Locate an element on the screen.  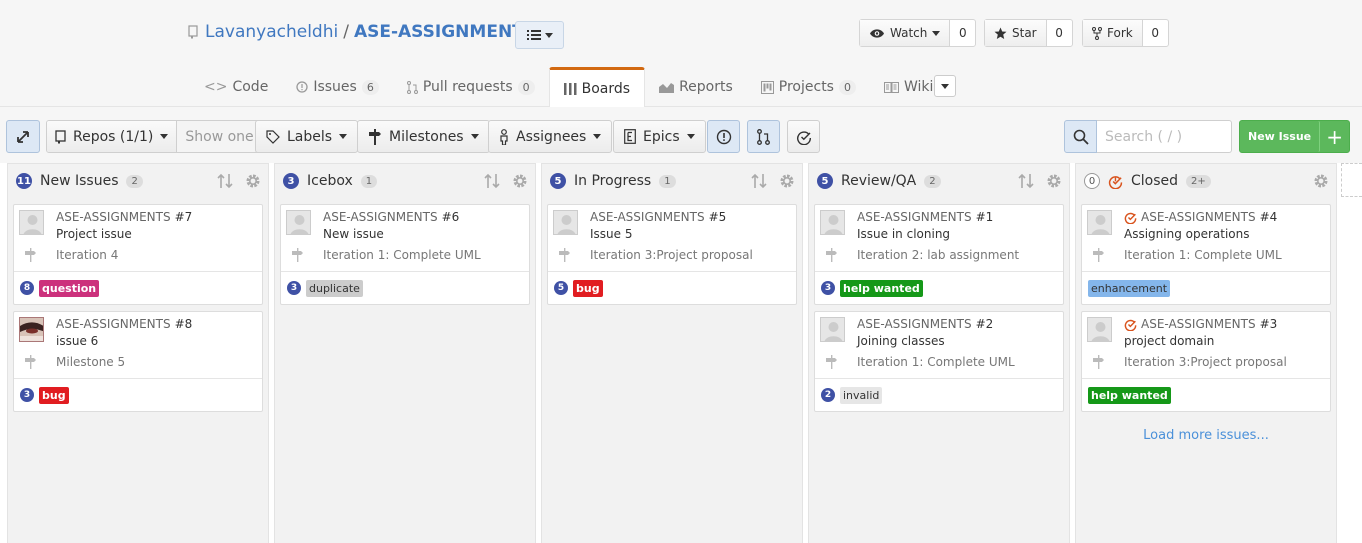
star-button: Star is located at coordinates (1016, 33).